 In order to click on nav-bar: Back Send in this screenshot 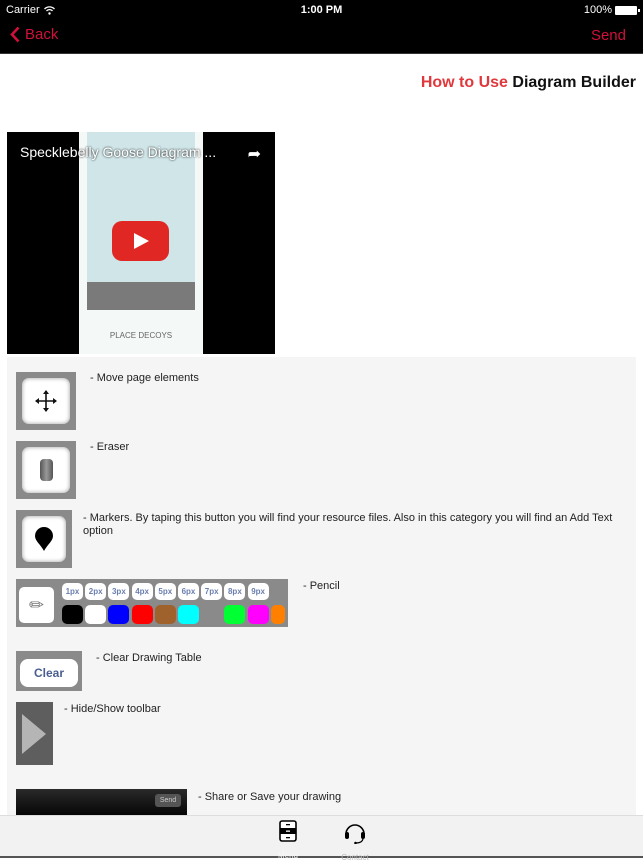, I will do `click(321, 37)`.